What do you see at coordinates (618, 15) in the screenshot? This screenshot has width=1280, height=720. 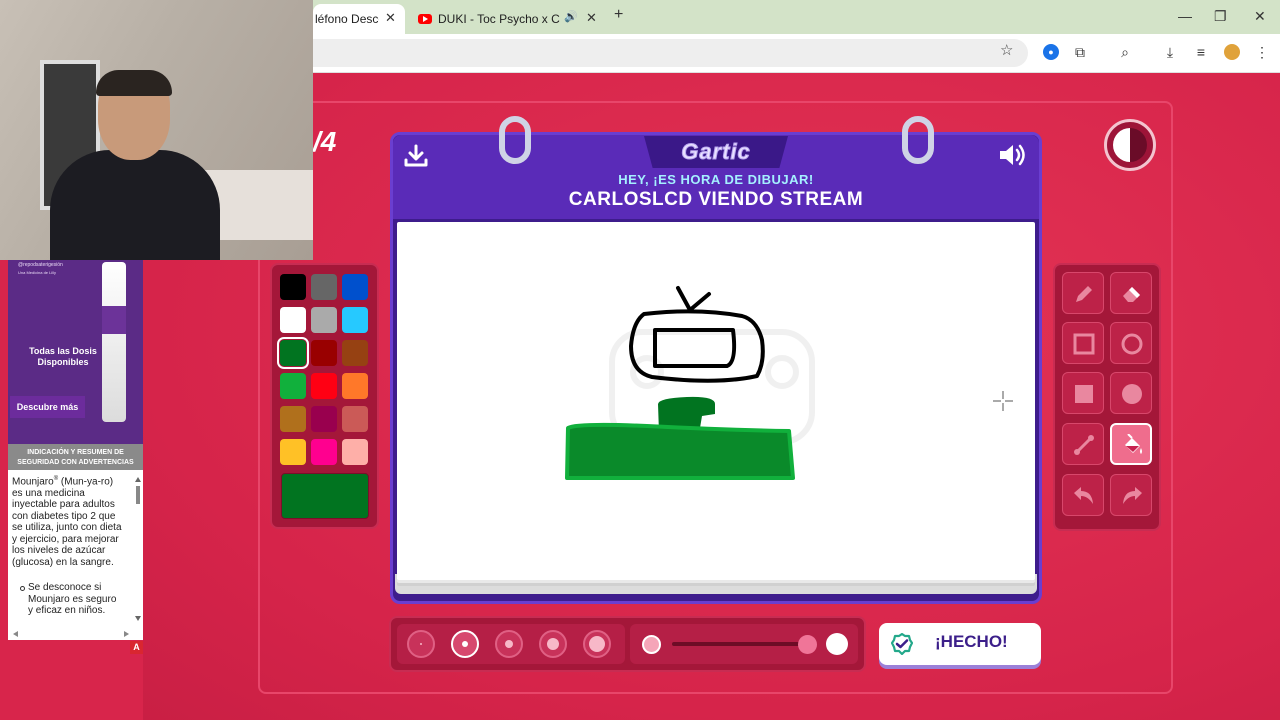 I see `new-tab-button: +` at bounding box center [618, 15].